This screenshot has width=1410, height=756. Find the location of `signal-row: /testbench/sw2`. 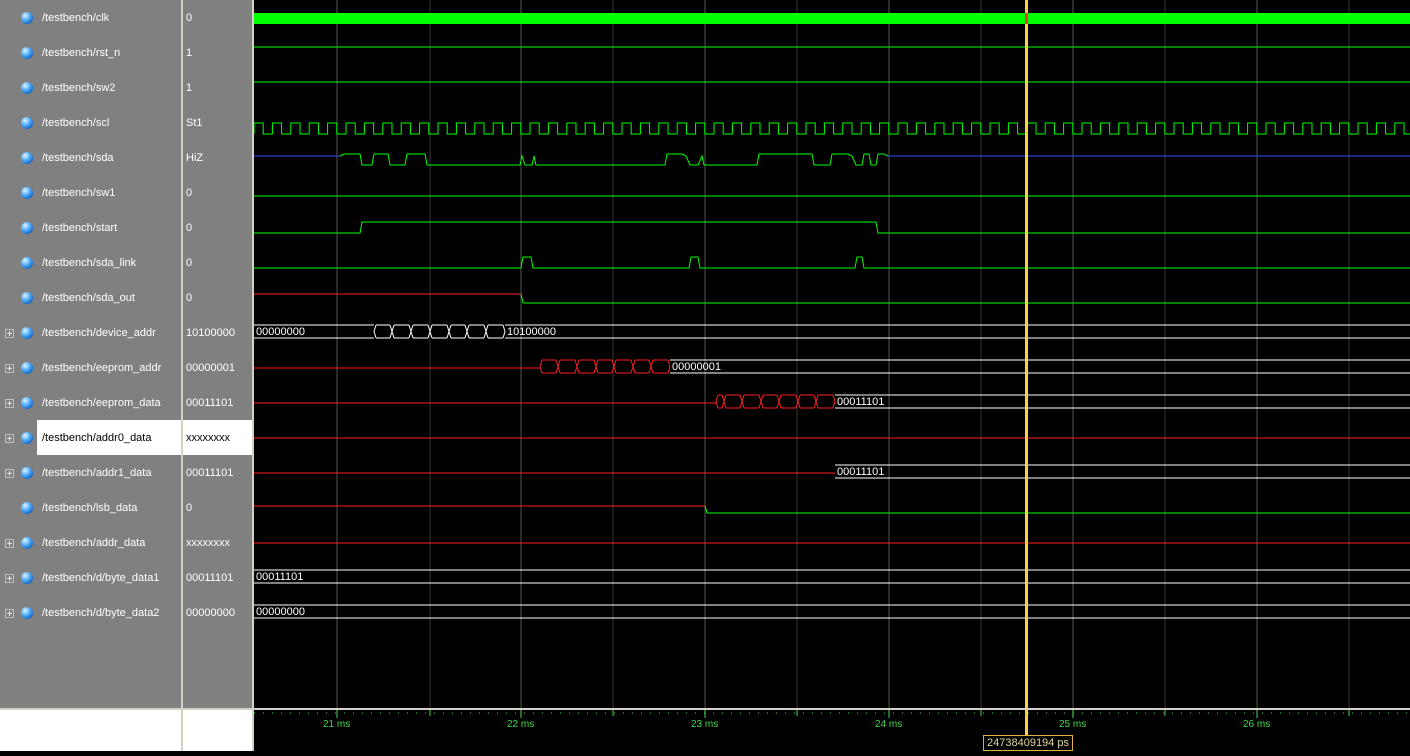

signal-row: /testbench/sw2 is located at coordinates (90, 87).